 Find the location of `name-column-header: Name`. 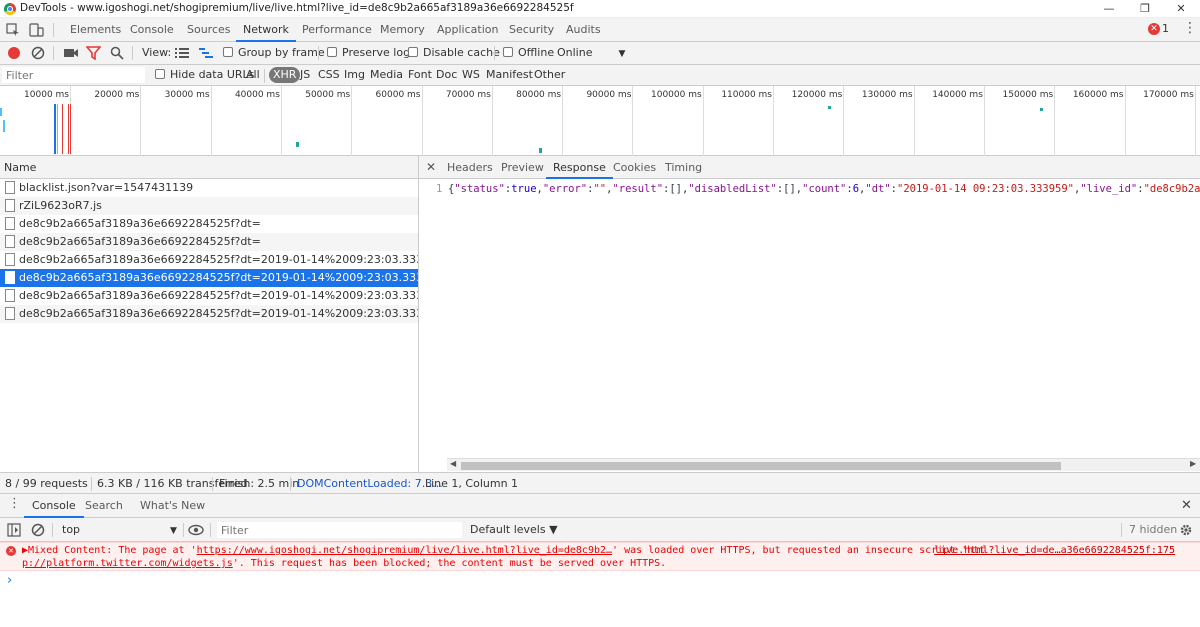

name-column-header: Name is located at coordinates (209, 167).